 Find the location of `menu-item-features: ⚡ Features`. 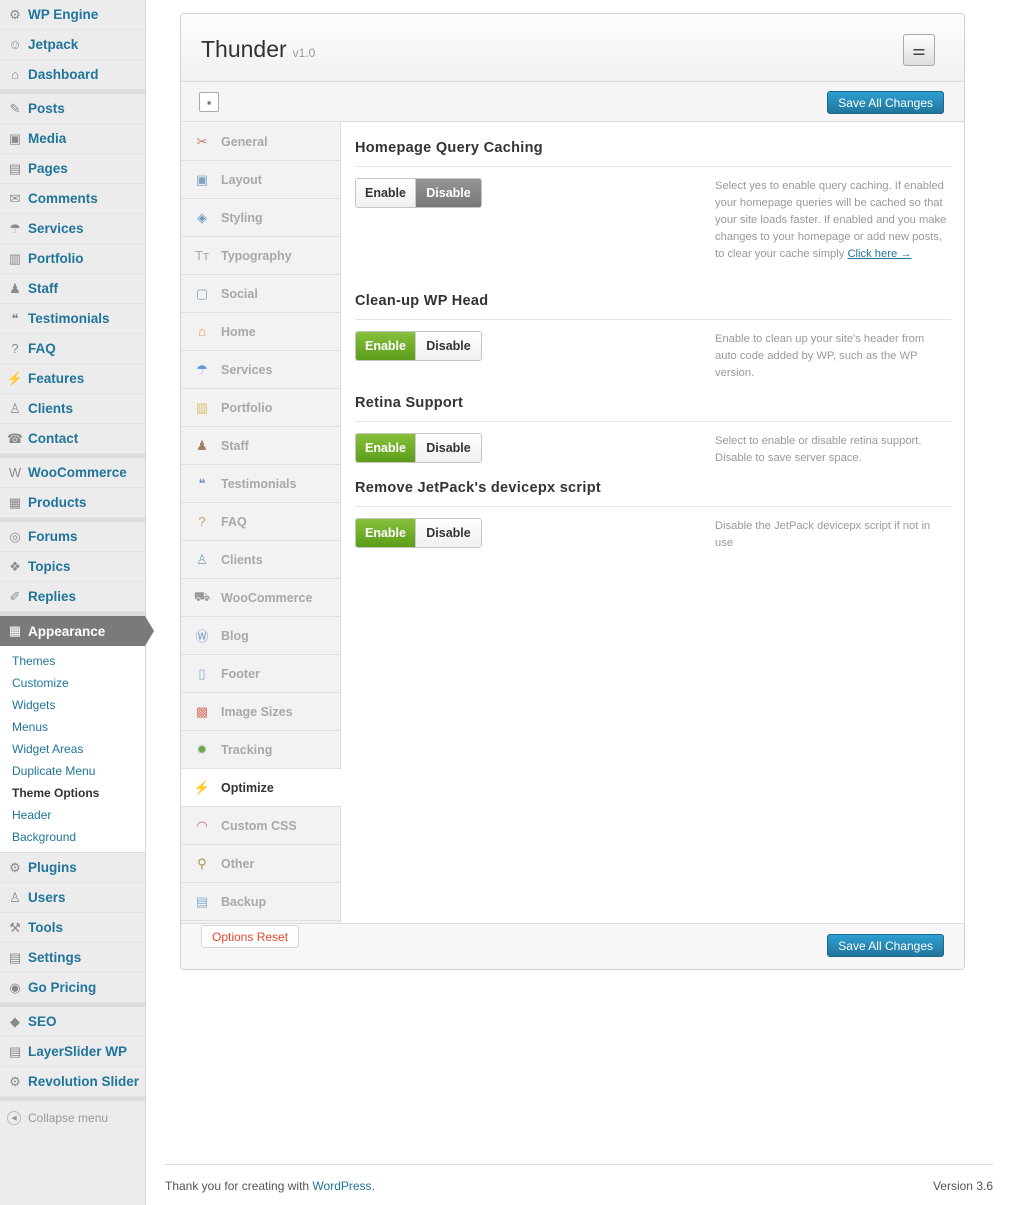

menu-item-features: ⚡ Features is located at coordinates (72, 379).